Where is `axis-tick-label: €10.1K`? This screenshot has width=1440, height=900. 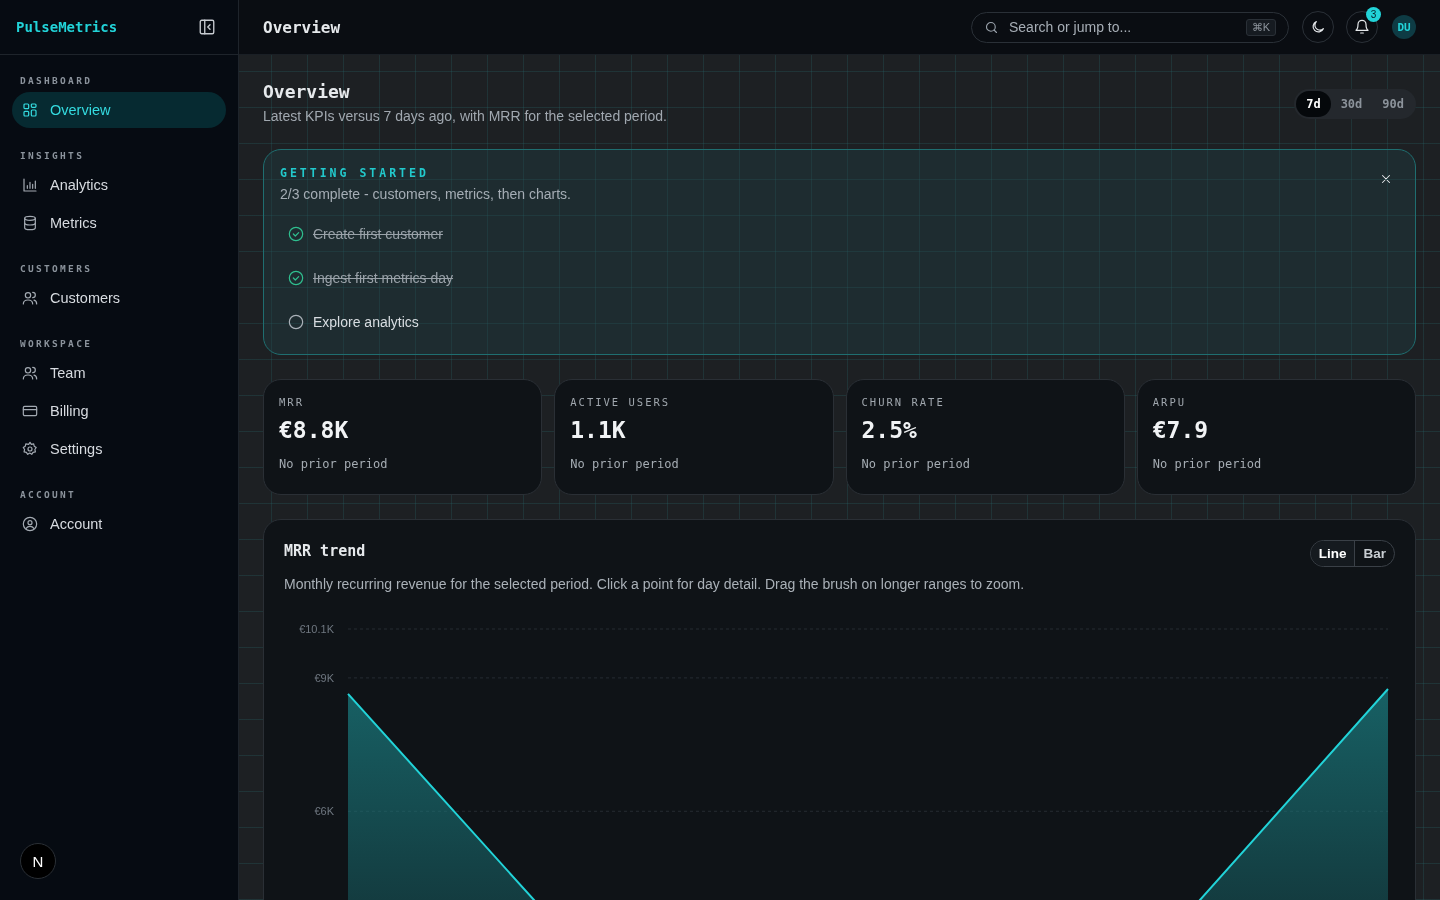 axis-tick-label: €10.1K is located at coordinates (316, 629).